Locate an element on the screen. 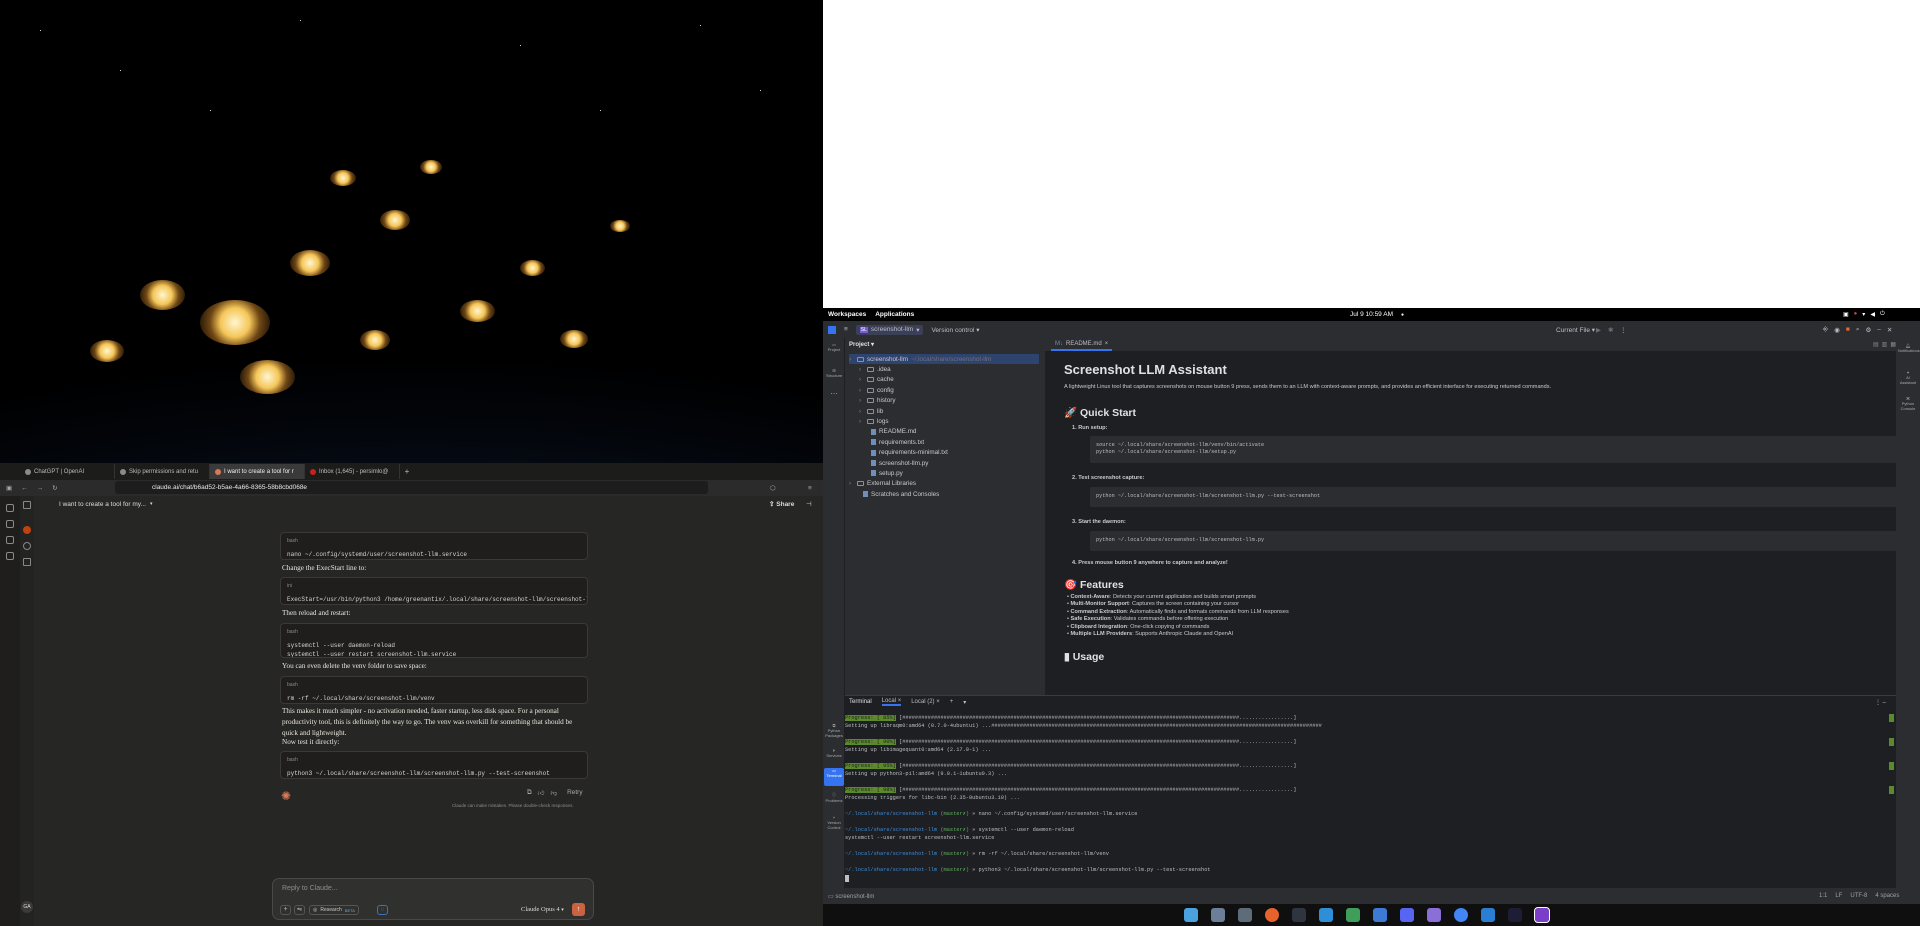 This screenshot has width=1920, height=926. extensions-icon: ⬡ is located at coordinates (773, 488).